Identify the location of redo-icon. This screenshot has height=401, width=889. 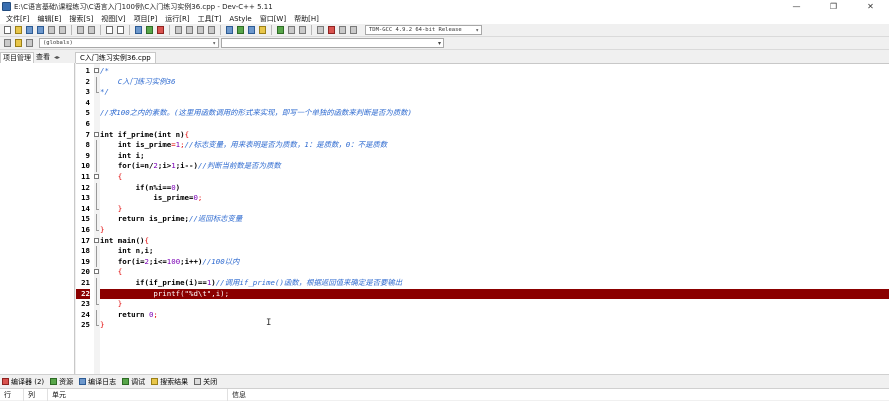
(91, 30).